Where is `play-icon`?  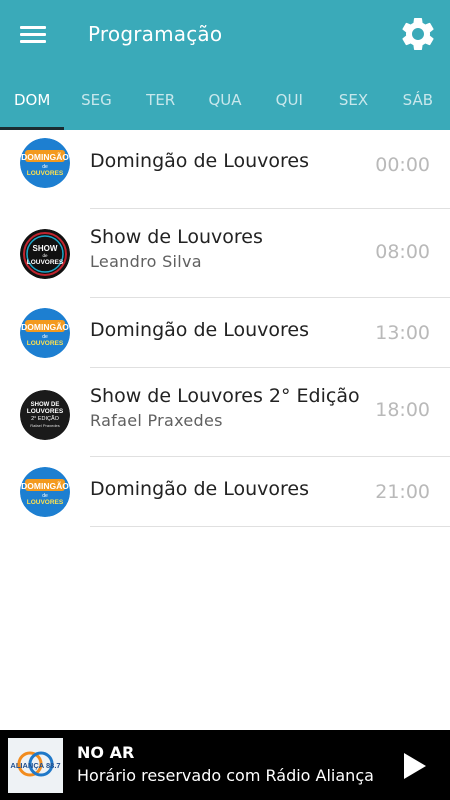
play-icon is located at coordinates (415, 766).